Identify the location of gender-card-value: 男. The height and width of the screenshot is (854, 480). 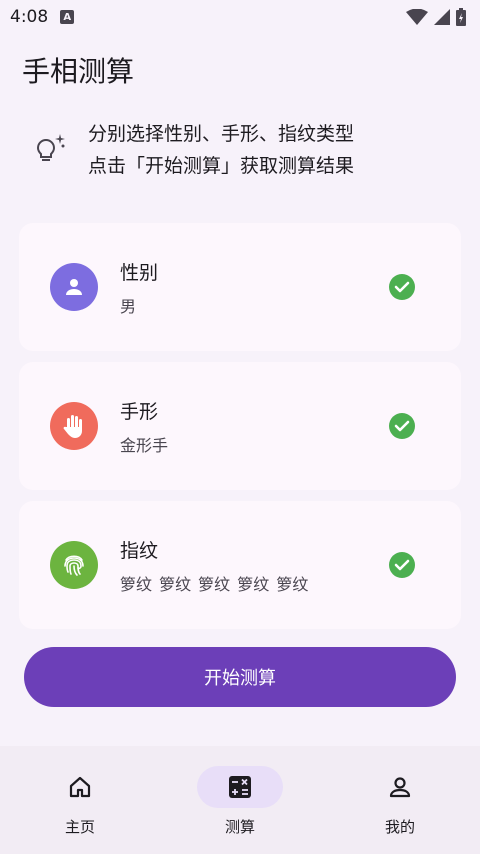
(128, 306).